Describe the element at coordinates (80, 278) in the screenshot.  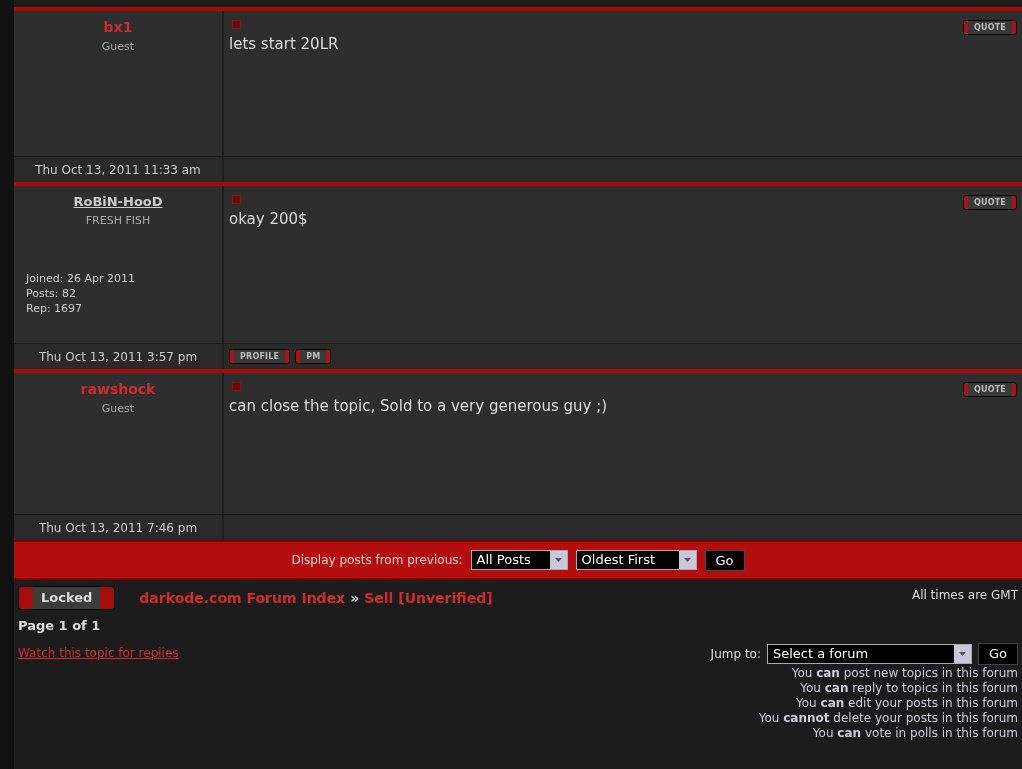
I see `user-stat: Joined: 26 Apr 2011` at that location.